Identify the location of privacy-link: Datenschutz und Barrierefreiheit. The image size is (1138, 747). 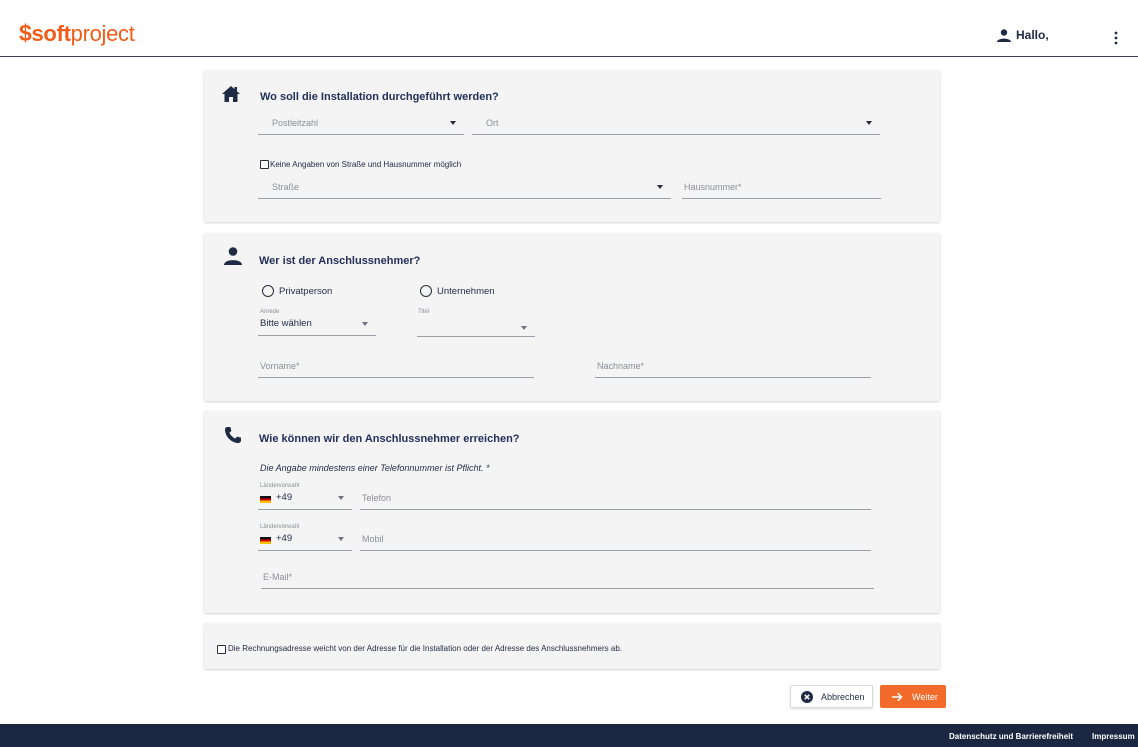
(1011, 736).